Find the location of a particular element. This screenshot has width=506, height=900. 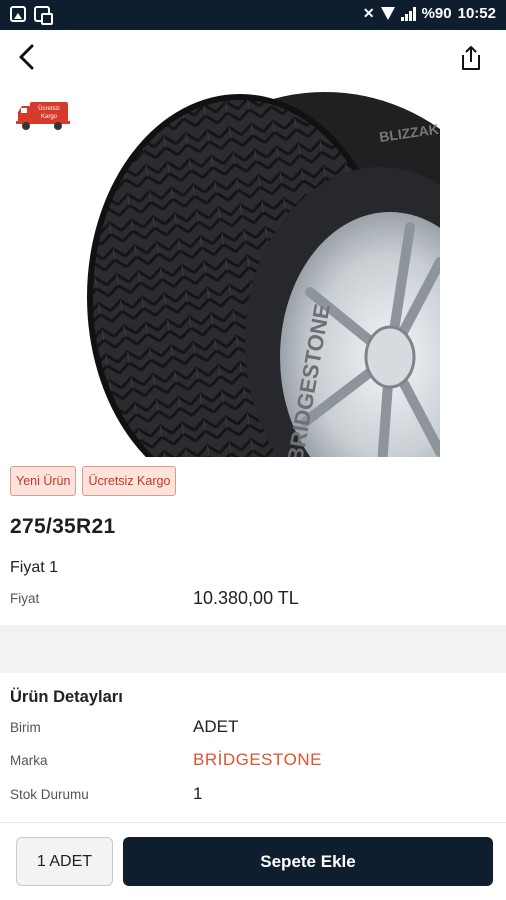

free-shipping-badge: Ücretsiz Kargo is located at coordinates (43, 116).